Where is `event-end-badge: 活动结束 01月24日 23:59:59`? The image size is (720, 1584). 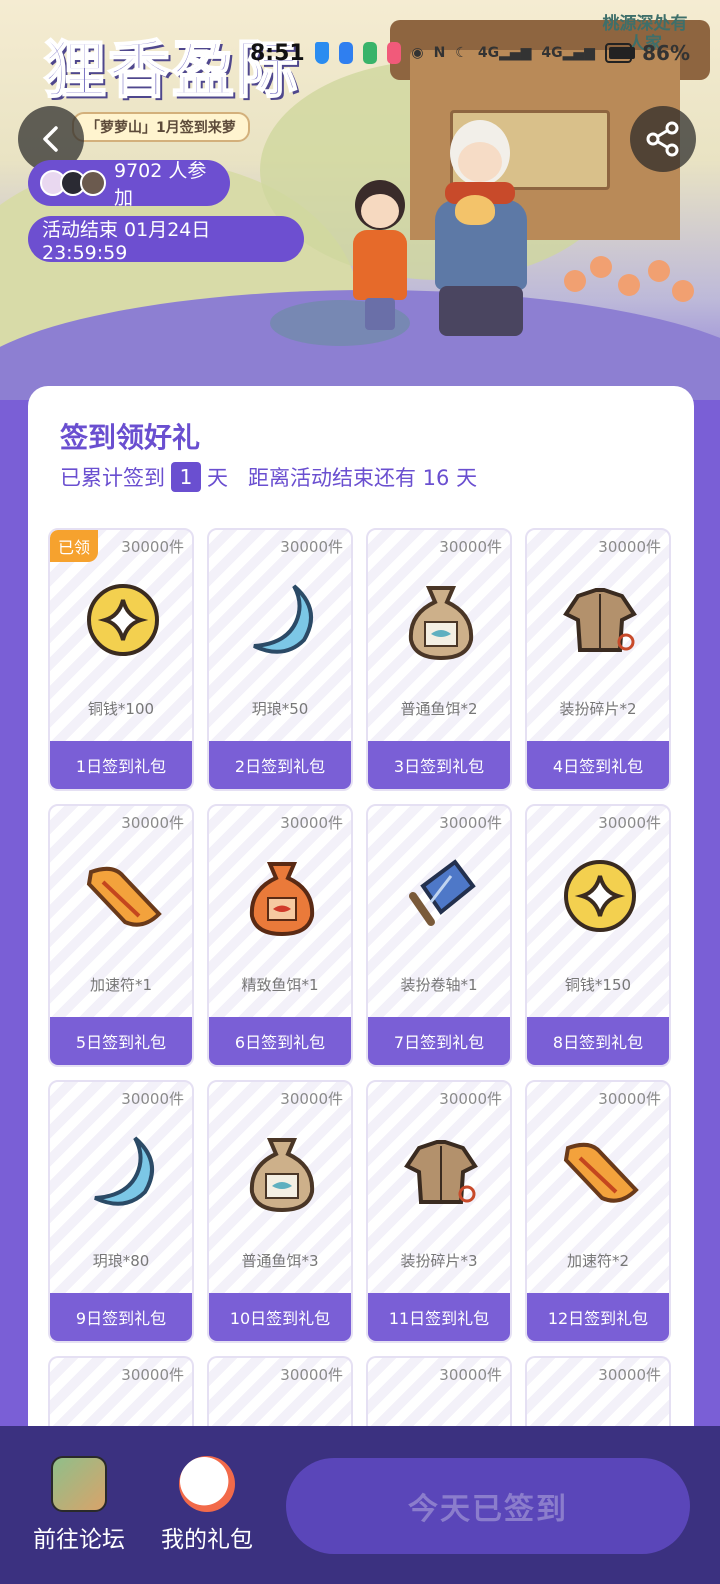
event-end-badge: 活动结束 01月24日 23:59:59 is located at coordinates (166, 240).